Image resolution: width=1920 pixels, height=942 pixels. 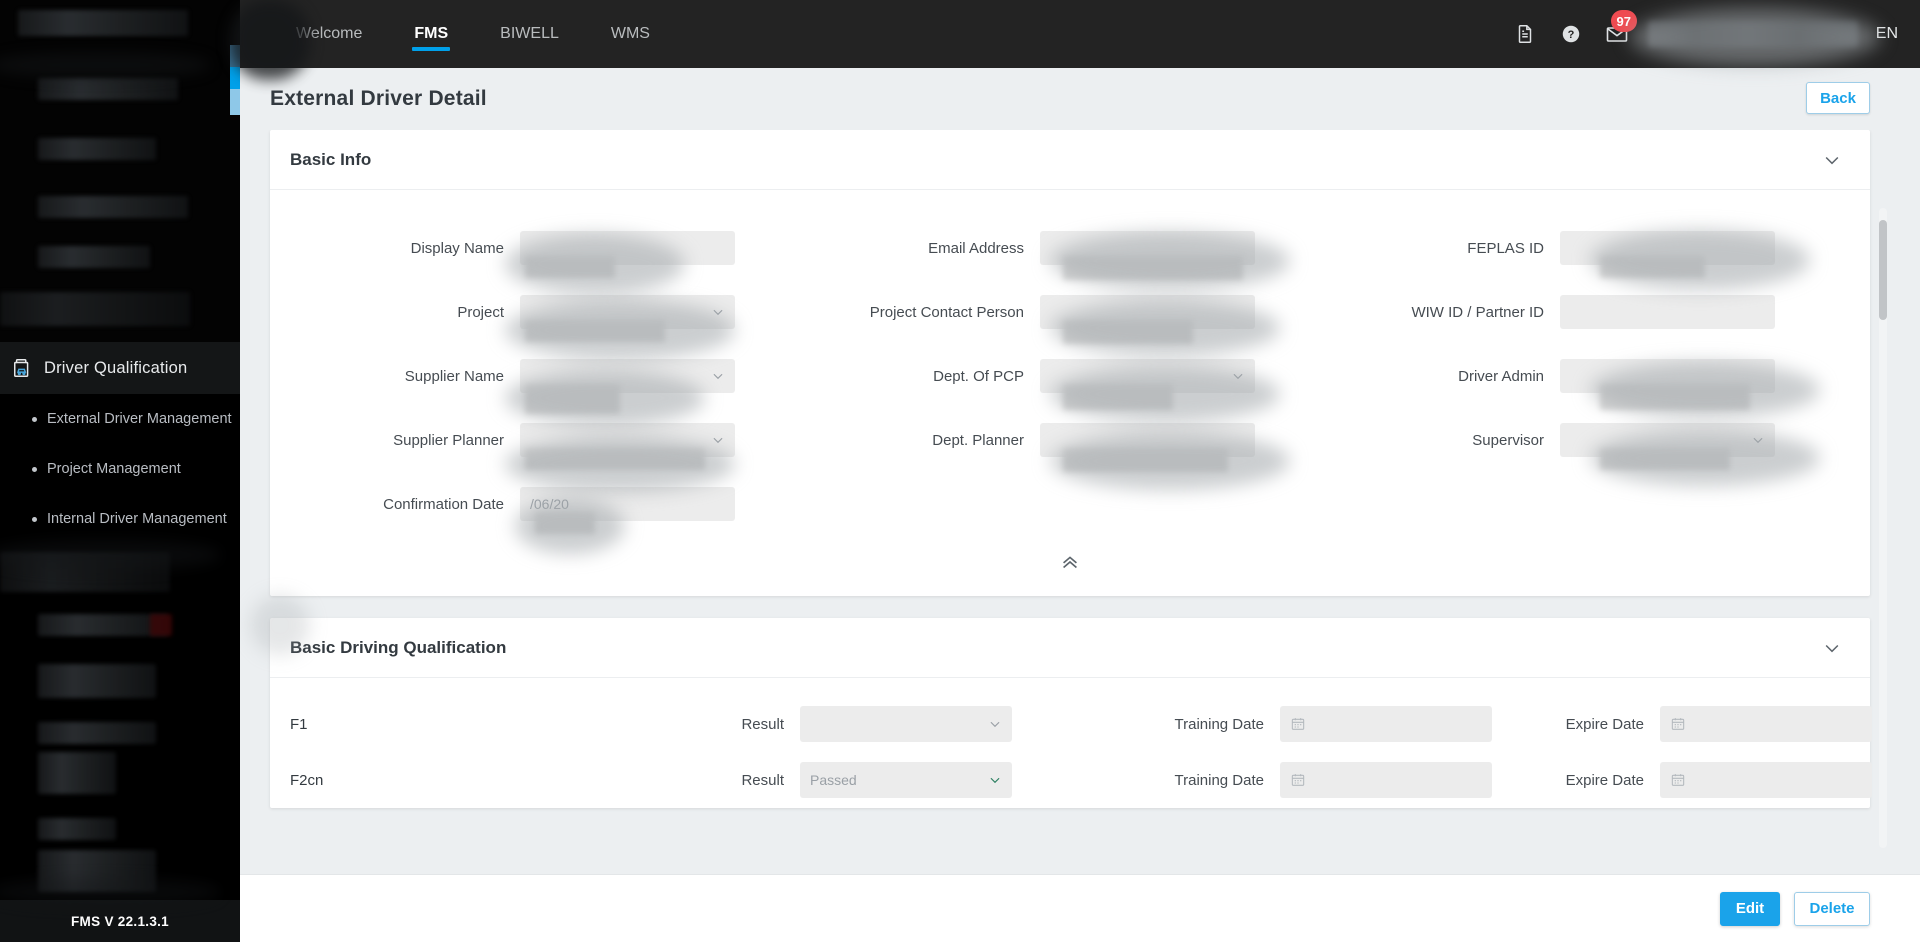 I want to click on top-navigation-bar: Welcome FMS BIWELL WMS ? 97 EN, so click(x=1080, y=34).